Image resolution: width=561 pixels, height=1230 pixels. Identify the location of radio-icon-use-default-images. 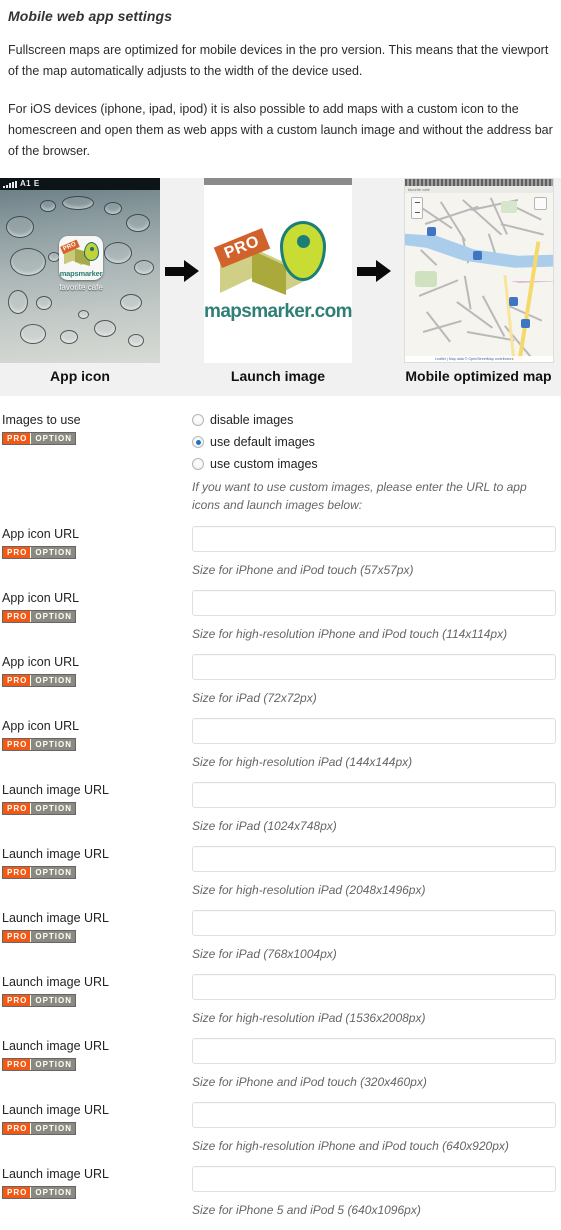
(198, 442).